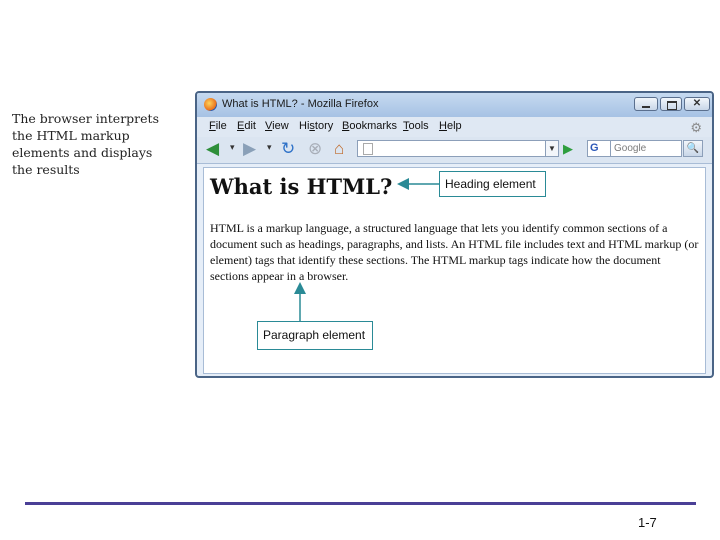  I want to click on minimize-icon, so click(646, 104).